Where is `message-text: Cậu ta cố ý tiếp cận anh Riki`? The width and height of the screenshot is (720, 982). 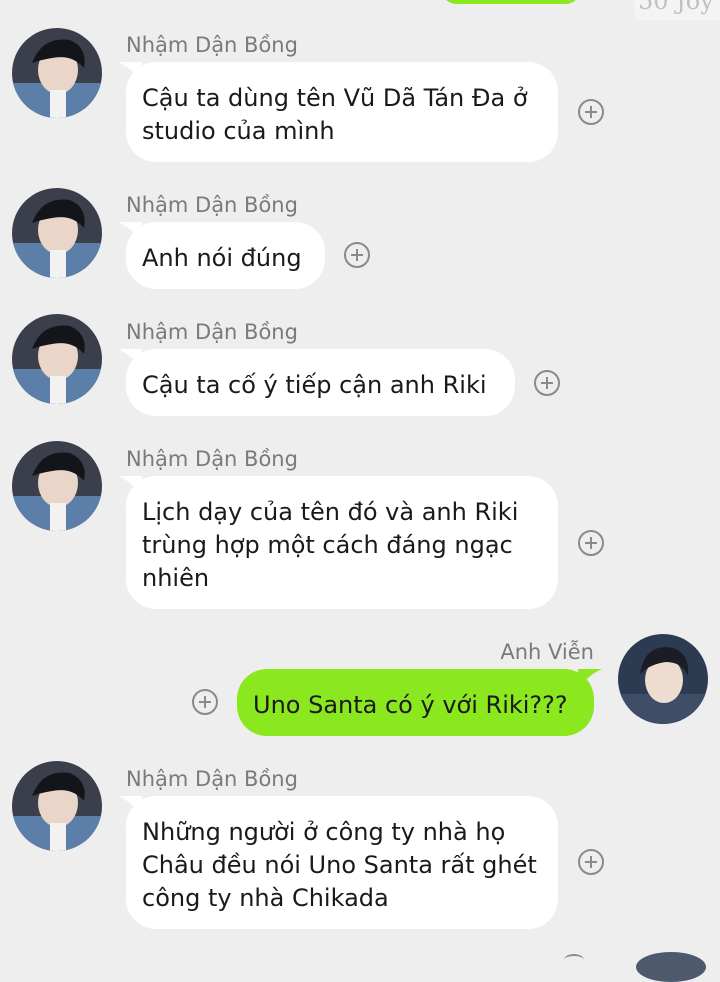 message-text: Cậu ta cố ý tiếp cận anh Riki is located at coordinates (314, 385).